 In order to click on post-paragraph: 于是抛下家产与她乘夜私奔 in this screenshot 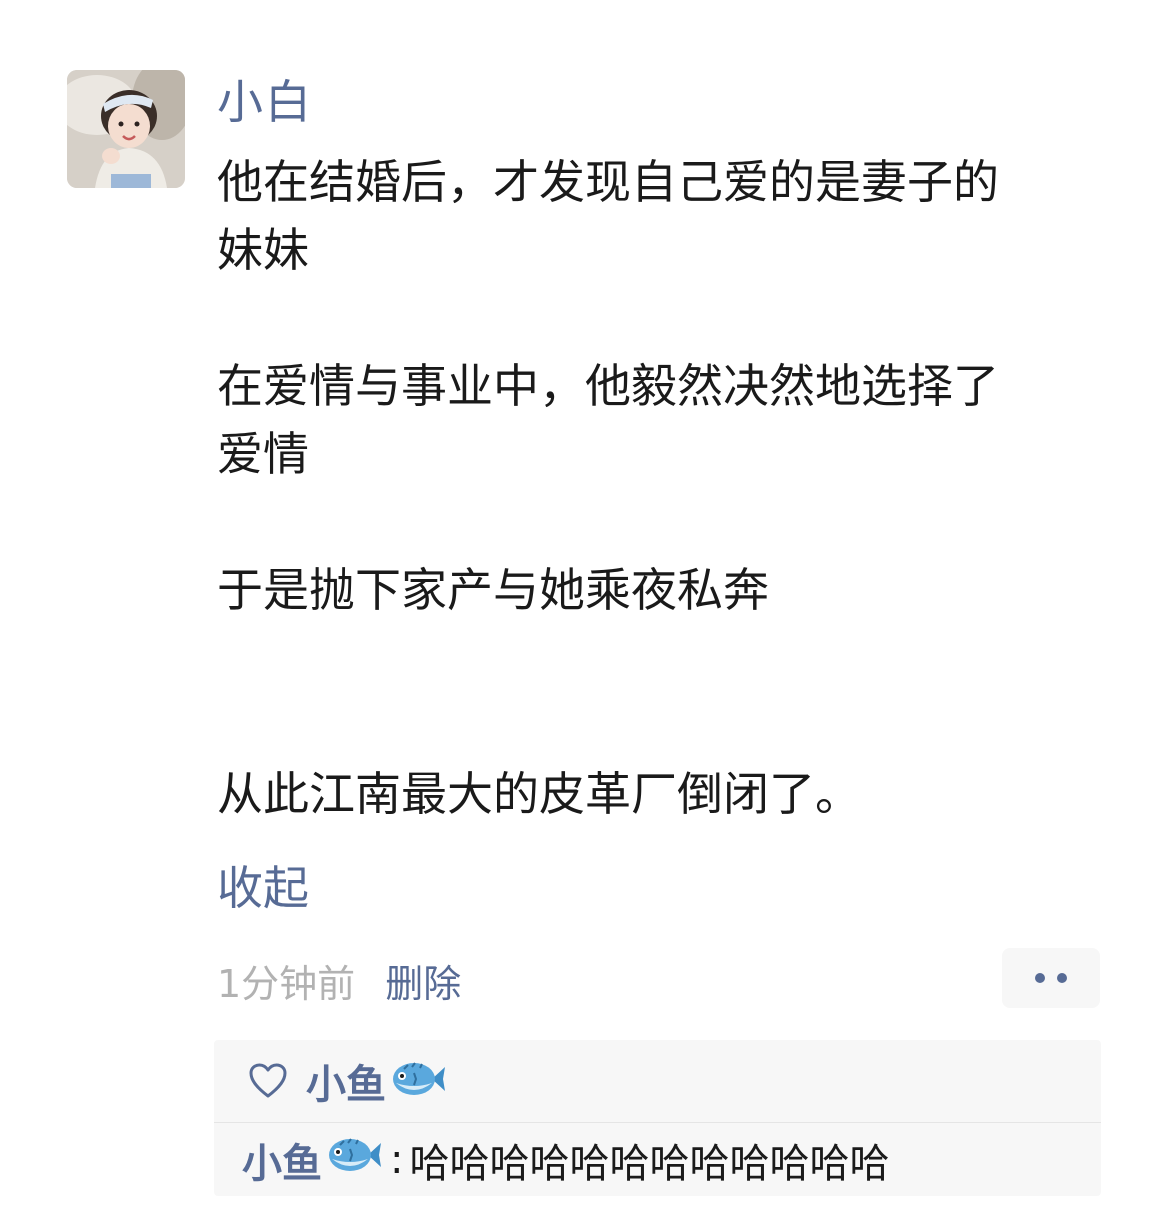, I will do `click(667, 590)`.